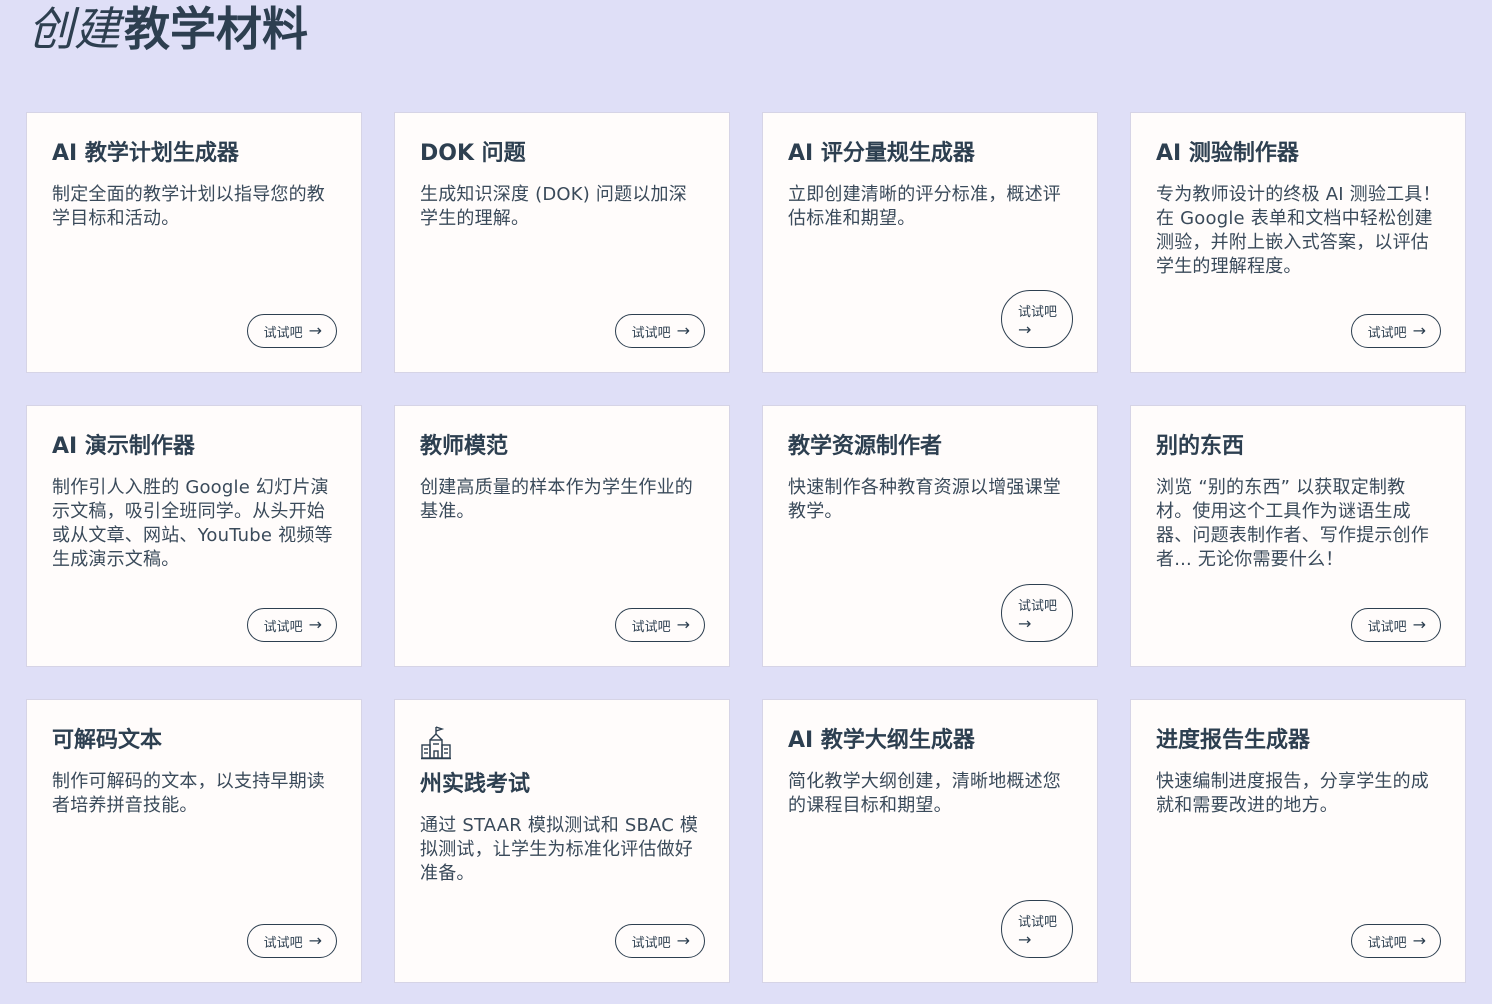 The image size is (1492, 1004). Describe the element at coordinates (475, 784) in the screenshot. I see `card-title: 州实践考试` at that location.